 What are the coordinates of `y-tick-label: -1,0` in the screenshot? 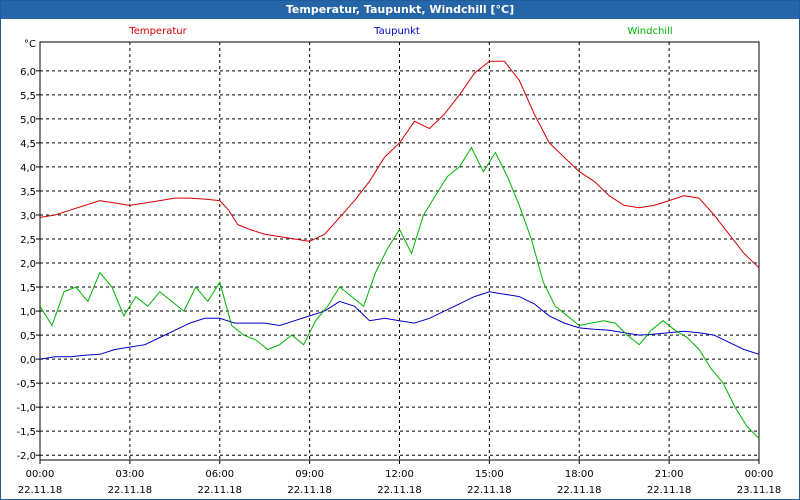 It's located at (26, 408).